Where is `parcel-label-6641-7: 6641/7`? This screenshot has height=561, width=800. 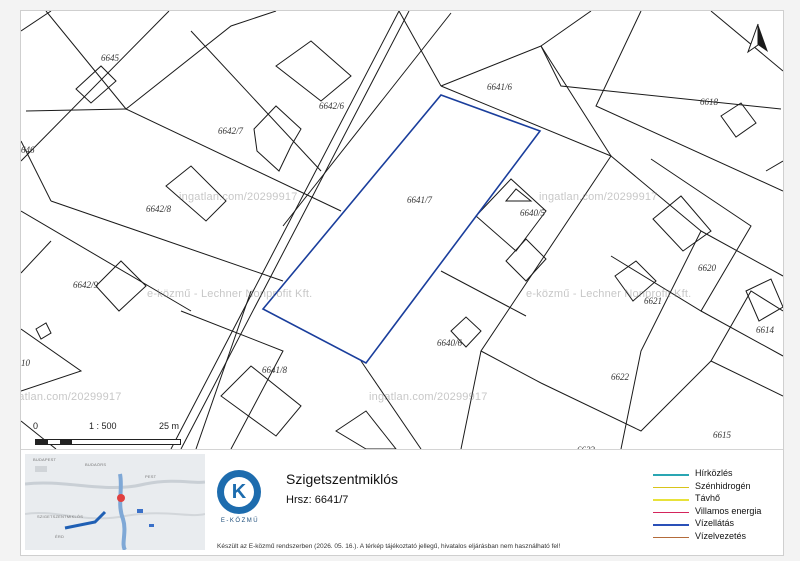
parcel-label-6641-7: 6641/7 is located at coordinates (420, 200).